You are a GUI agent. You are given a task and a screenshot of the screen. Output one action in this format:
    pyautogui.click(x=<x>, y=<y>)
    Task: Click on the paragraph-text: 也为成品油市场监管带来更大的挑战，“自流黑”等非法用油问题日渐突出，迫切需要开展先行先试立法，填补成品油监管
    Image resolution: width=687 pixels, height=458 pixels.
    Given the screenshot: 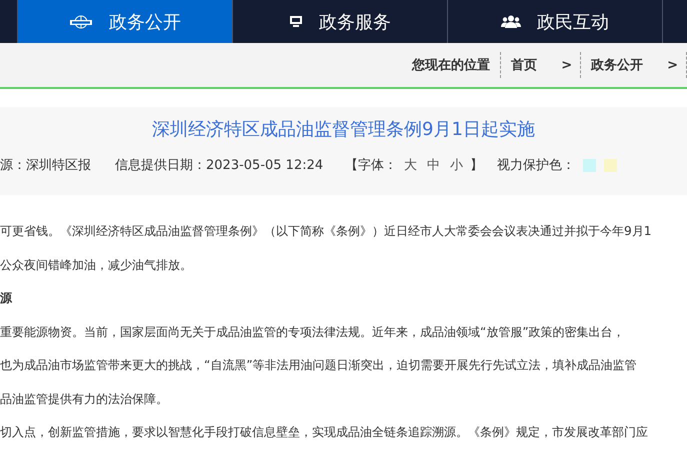 What is the action you would take?
    pyautogui.click(x=319, y=365)
    